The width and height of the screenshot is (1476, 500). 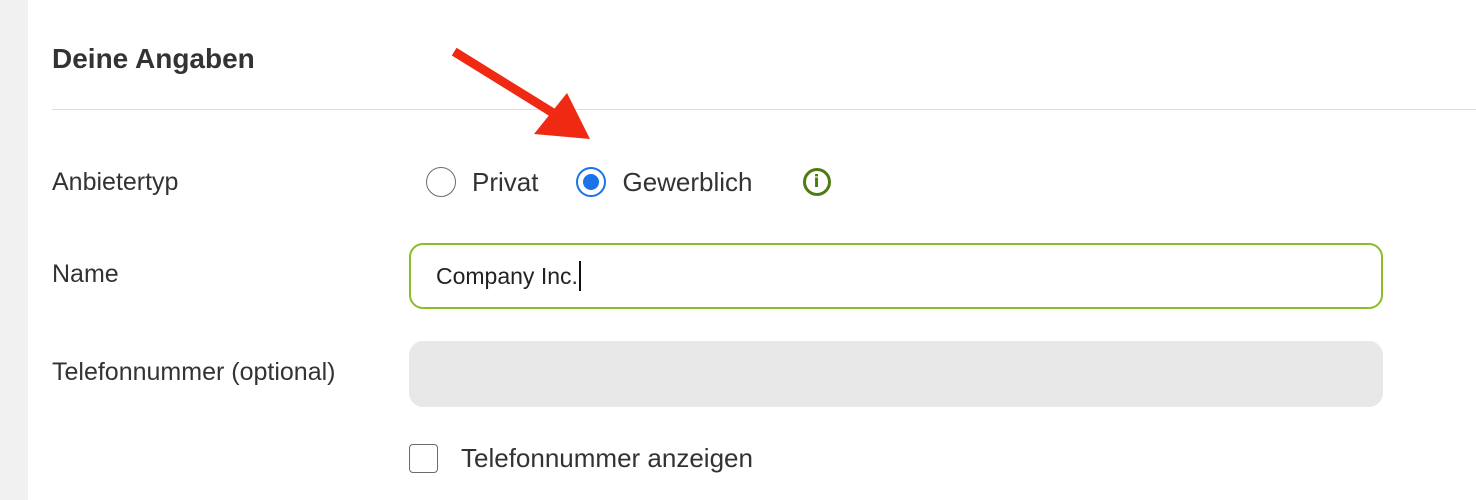 I want to click on provider-type-label: Anbietertyp, so click(x=115, y=182).